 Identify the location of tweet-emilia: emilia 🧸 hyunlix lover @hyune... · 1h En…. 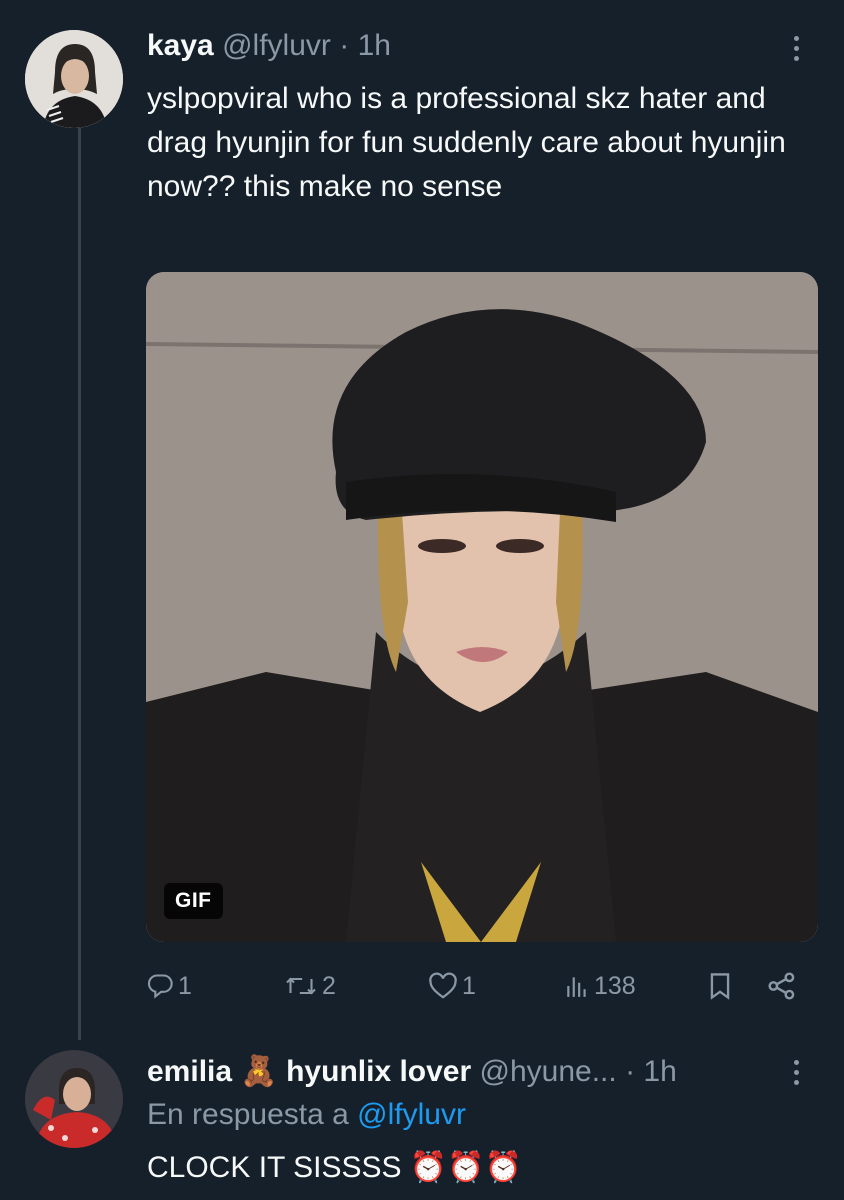
(422, 1120).